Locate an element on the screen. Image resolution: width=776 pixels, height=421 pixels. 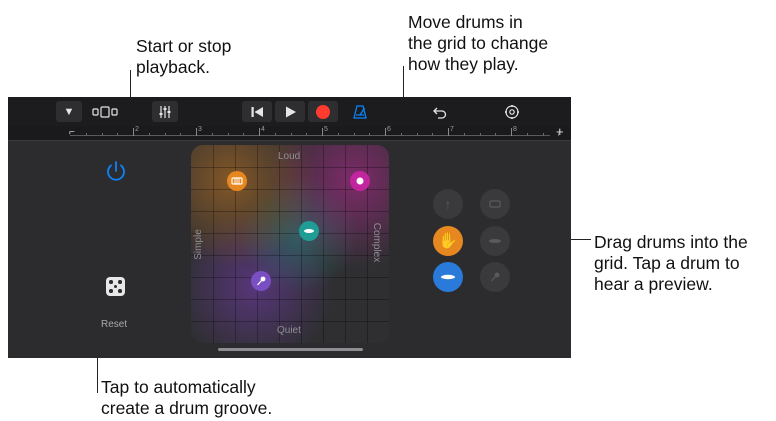
arrow-up-icon: ↑ is located at coordinates (448, 204).